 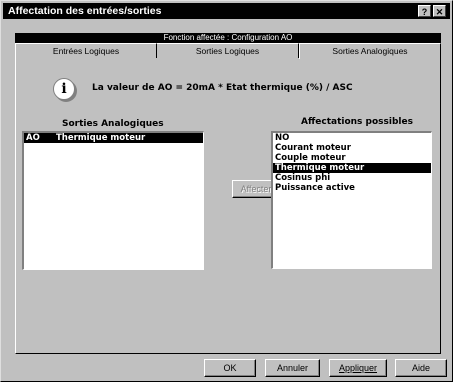 What do you see at coordinates (33, 138) in the screenshot?
I see `output-code: AO` at bounding box center [33, 138].